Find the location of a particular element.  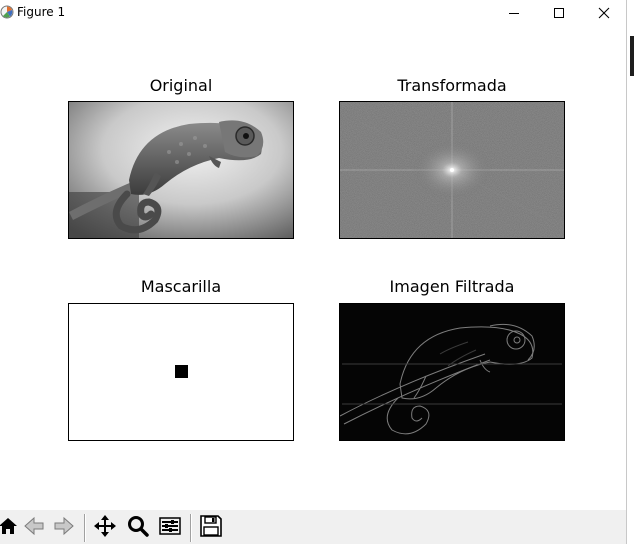

move-icon is located at coordinates (105, 528).